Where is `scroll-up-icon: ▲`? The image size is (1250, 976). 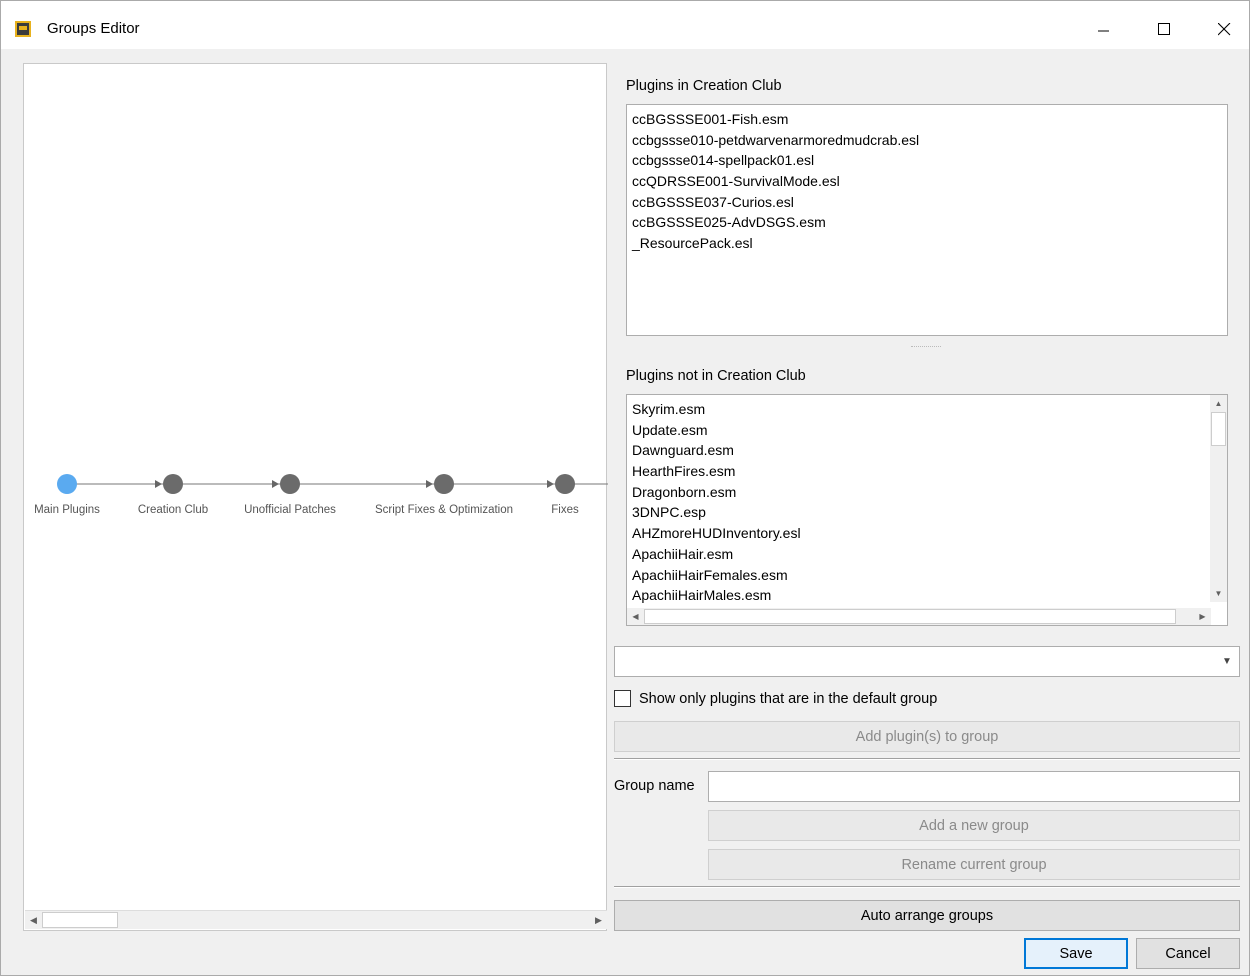 scroll-up-icon: ▲ is located at coordinates (1218, 403).